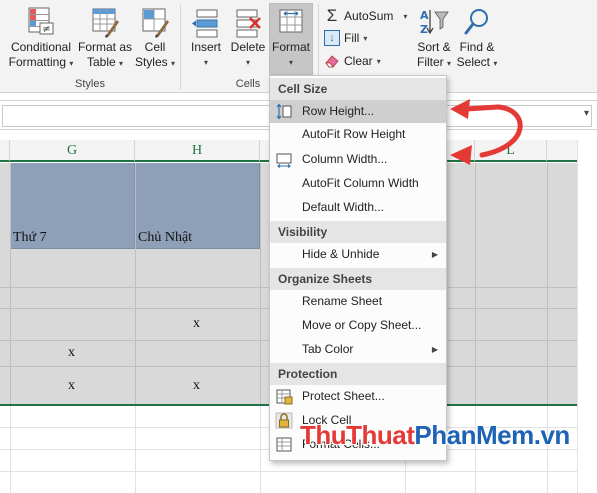 The image size is (597, 493). What do you see at coordinates (369, 16) in the screenshot?
I see `autosum-label: AutoSum` at bounding box center [369, 16].